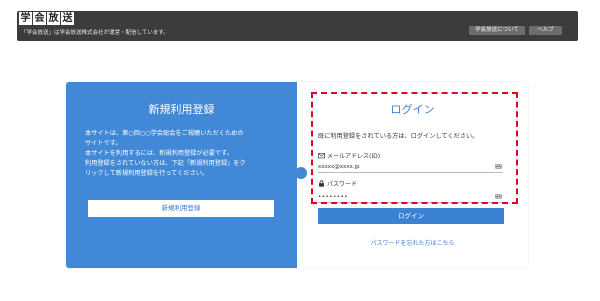  Describe the element at coordinates (411, 216) in the screenshot. I see `login-button: ログイン` at that location.